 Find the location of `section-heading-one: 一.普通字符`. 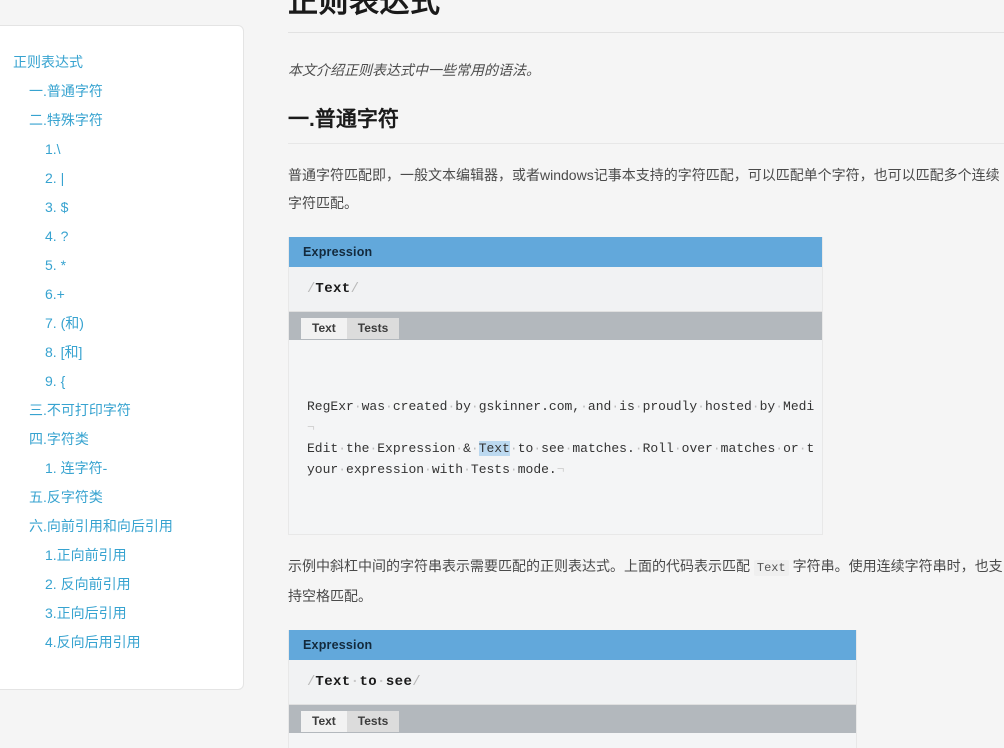

section-heading-one: 一.普通字符 is located at coordinates (646, 112).